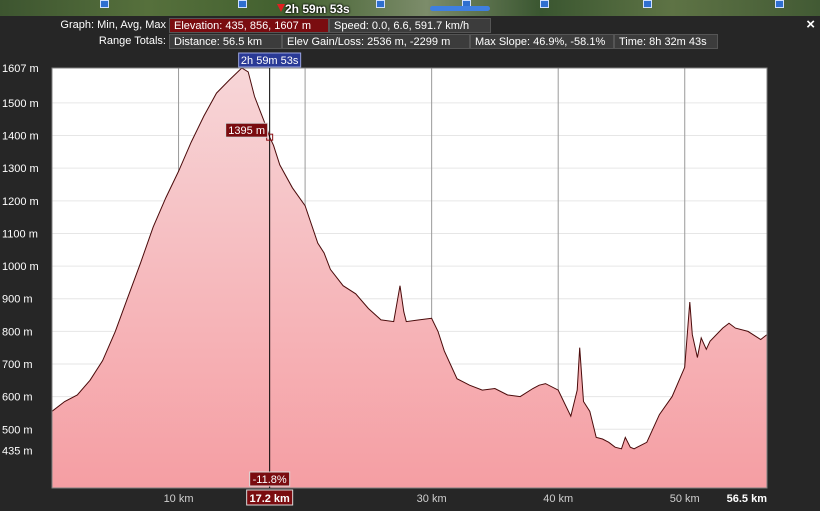 Image resolution: width=820 pixels, height=511 pixels. I want to click on y-tick-label: 1200 m, so click(20, 202).